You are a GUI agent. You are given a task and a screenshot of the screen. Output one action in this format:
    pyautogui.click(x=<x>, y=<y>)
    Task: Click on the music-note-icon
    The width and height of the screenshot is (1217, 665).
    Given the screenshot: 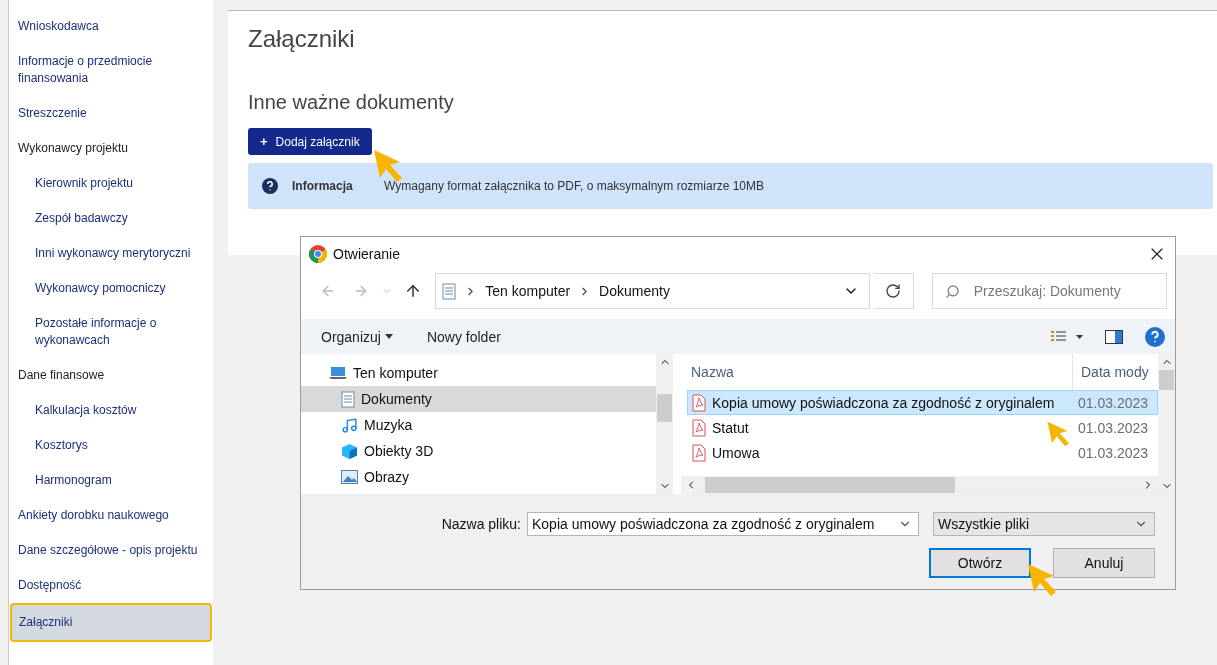 What is the action you would take?
    pyautogui.click(x=349, y=425)
    